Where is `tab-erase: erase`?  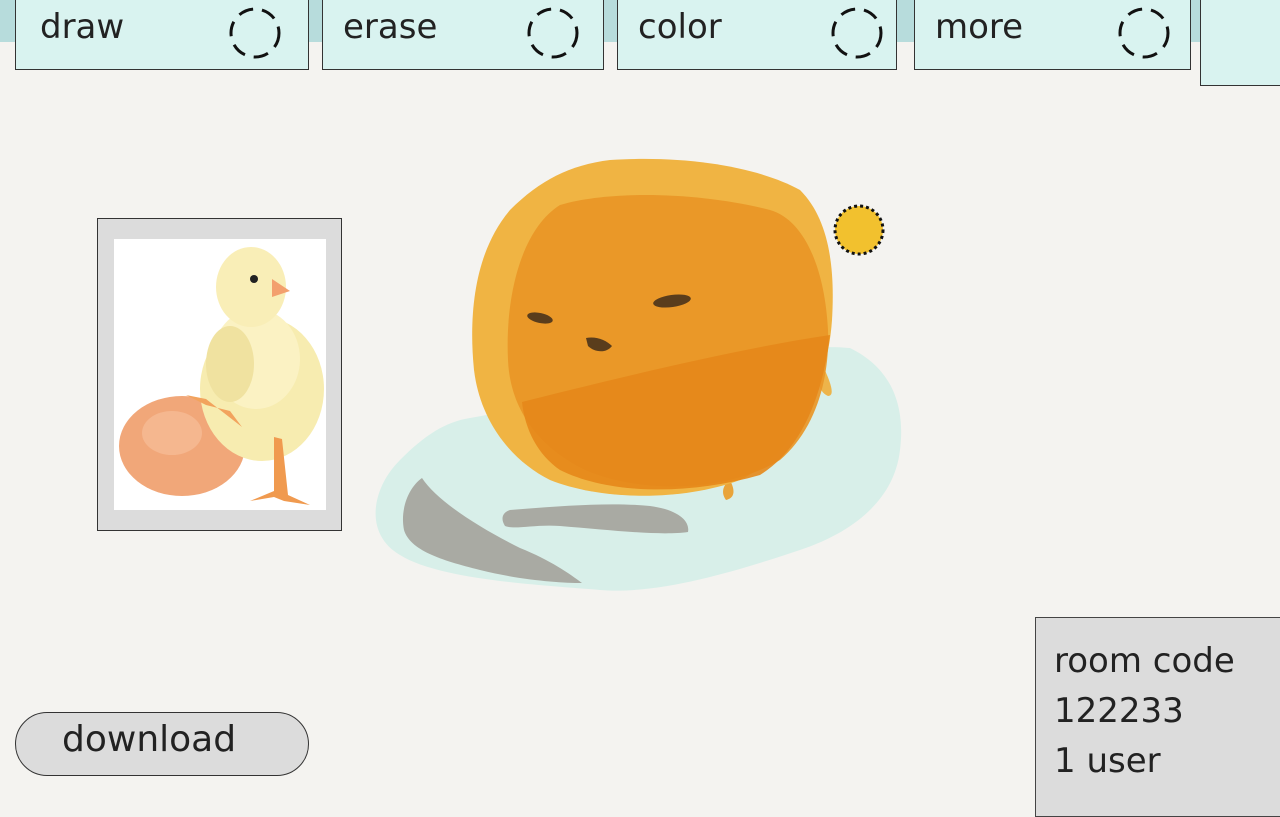
tab-erase: erase is located at coordinates (463, 35).